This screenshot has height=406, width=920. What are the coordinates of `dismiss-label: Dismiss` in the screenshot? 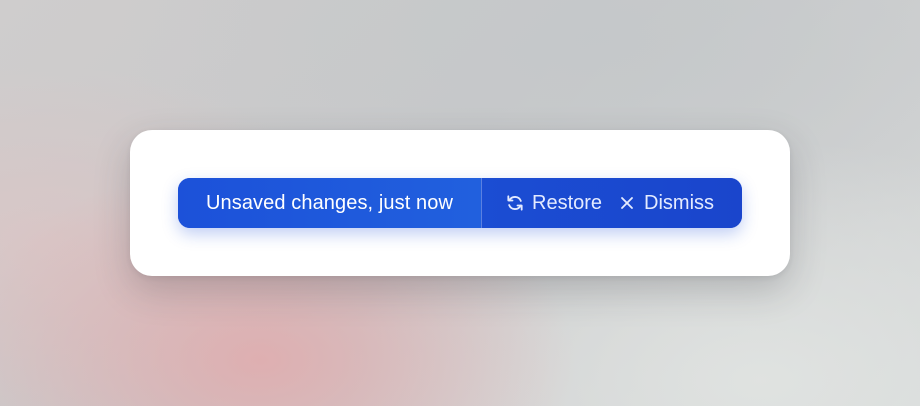 It's located at (679, 202).